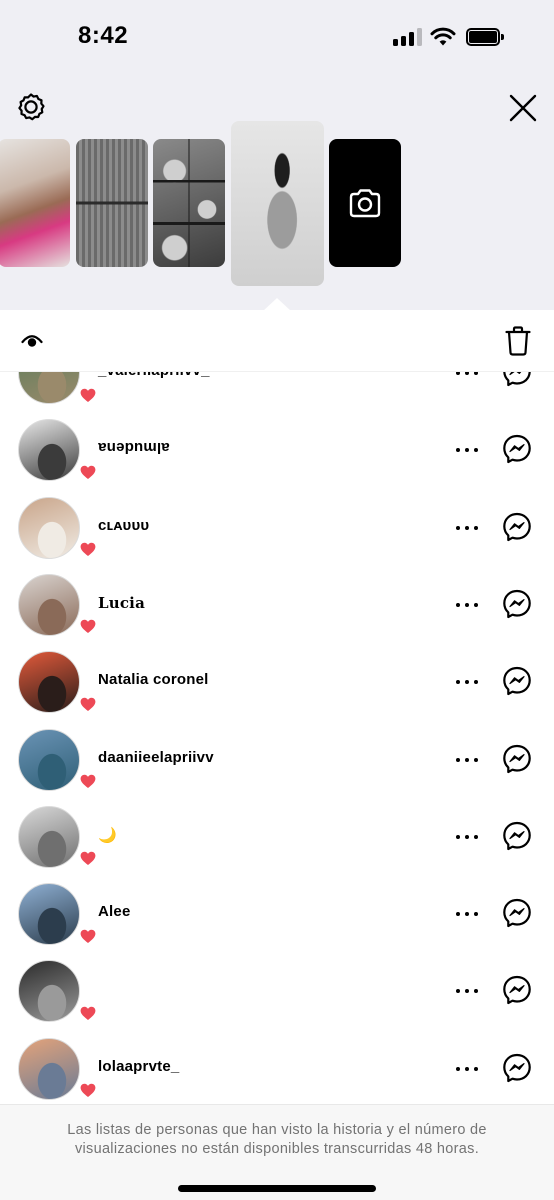  I want to click on close-icon, so click(523, 108).